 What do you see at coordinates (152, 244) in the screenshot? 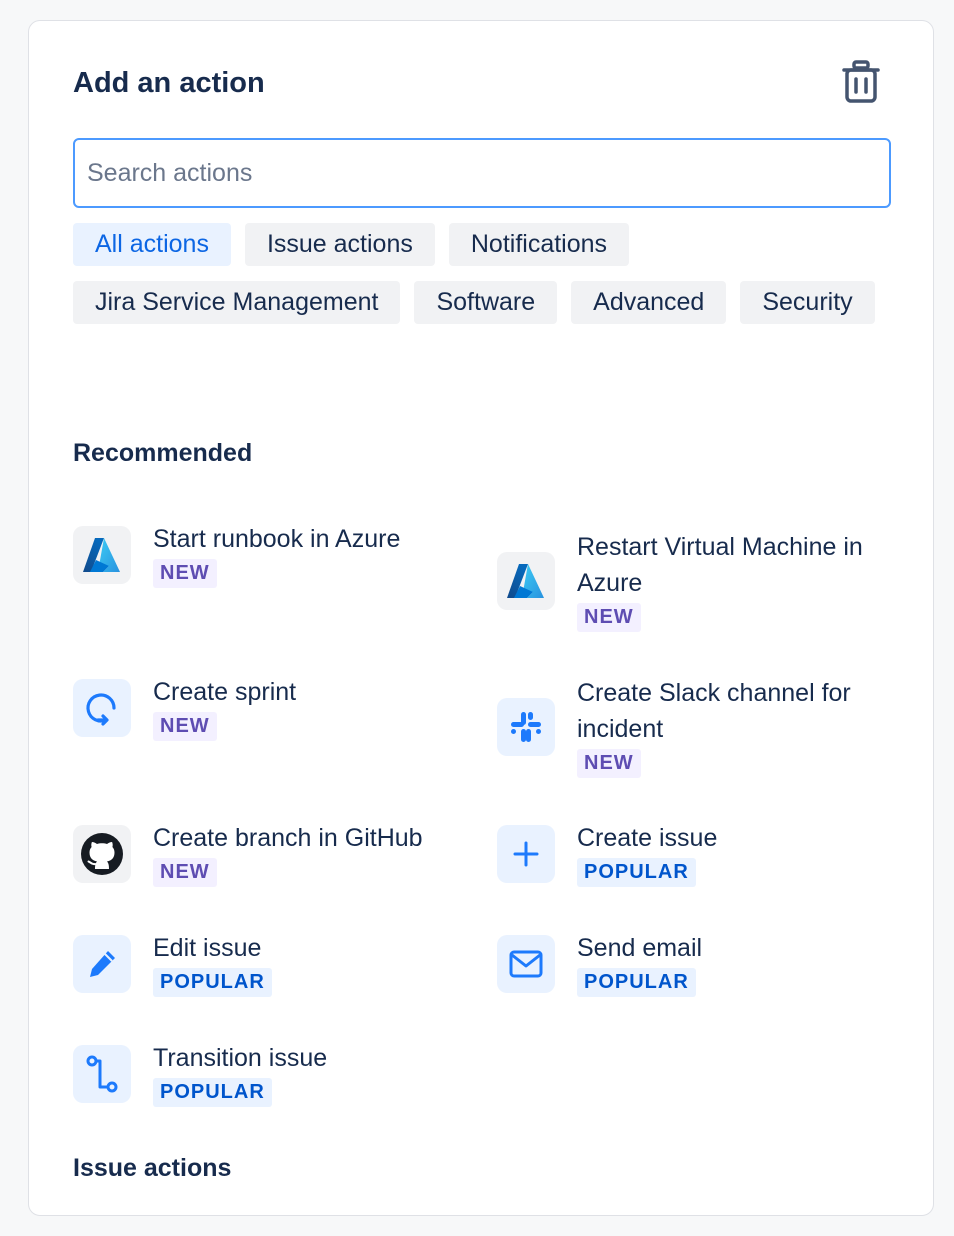
I see `filter-all-actions: All actions` at bounding box center [152, 244].